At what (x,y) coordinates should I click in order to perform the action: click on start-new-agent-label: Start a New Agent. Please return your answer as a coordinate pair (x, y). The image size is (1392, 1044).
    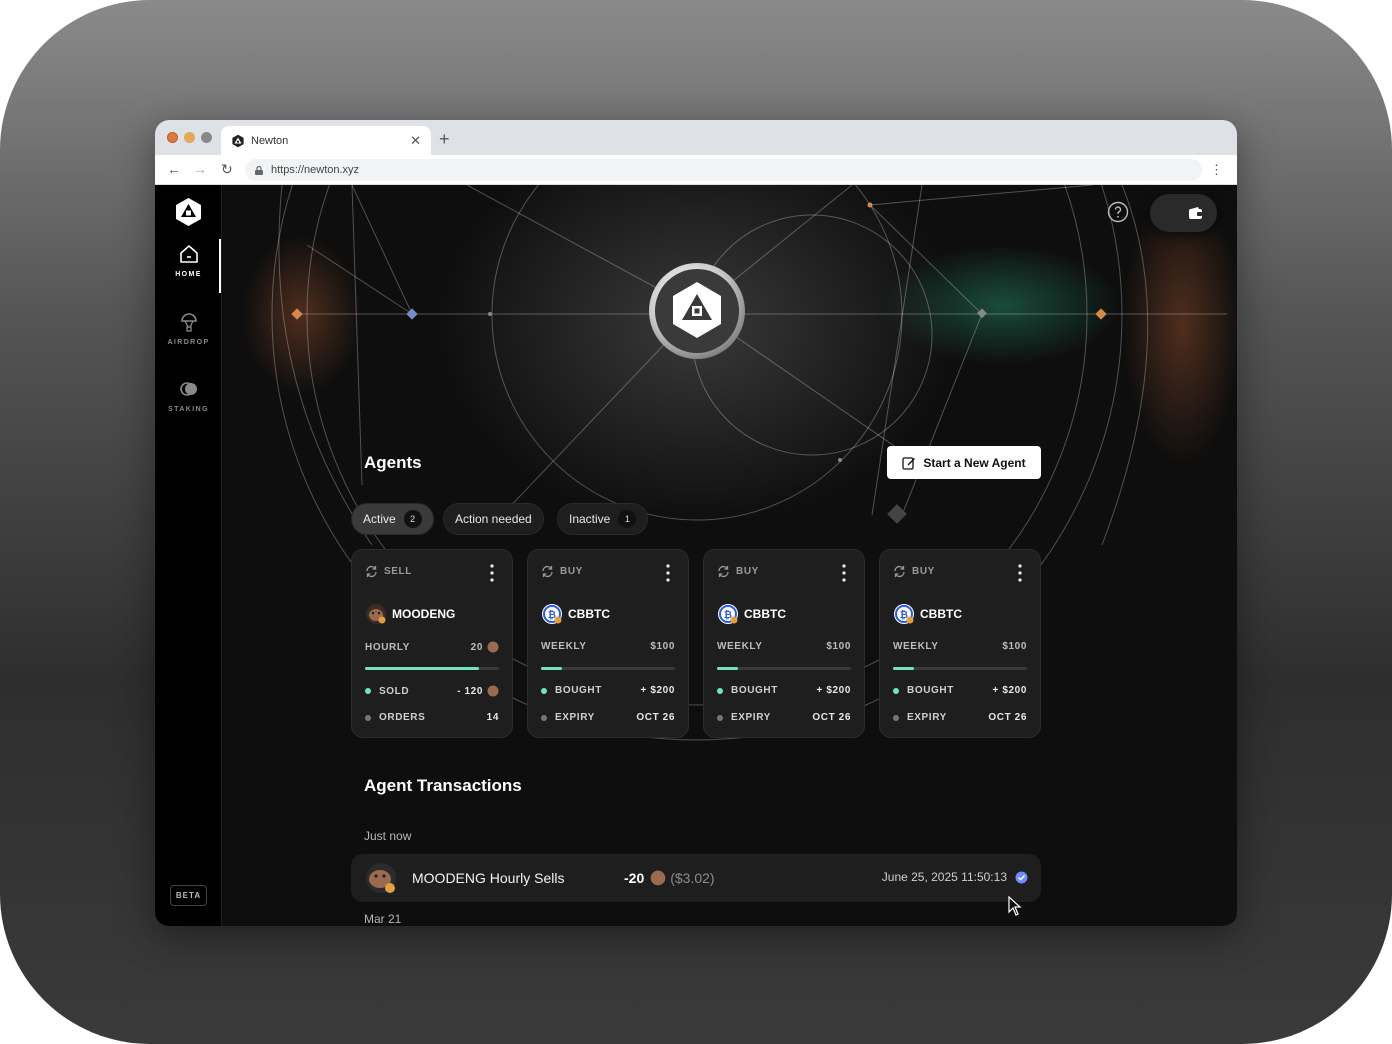
    Looking at the image, I should click on (974, 462).